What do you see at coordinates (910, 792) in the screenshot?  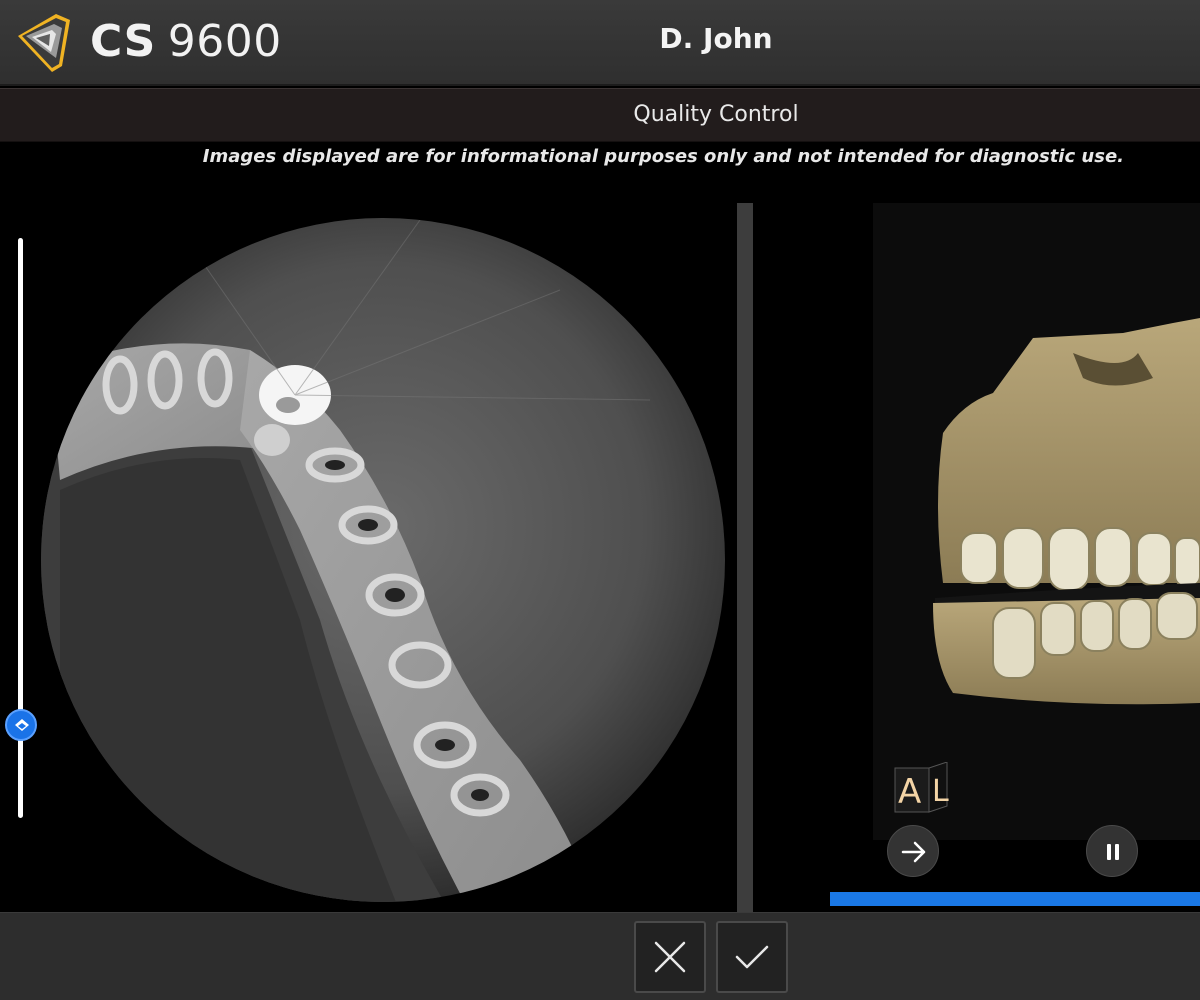 I see `orientation-label-front: A` at bounding box center [910, 792].